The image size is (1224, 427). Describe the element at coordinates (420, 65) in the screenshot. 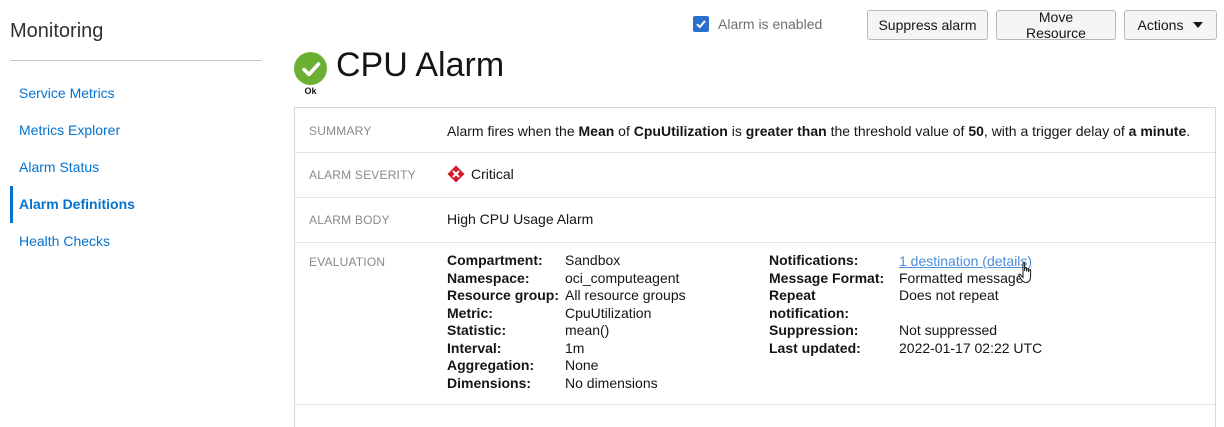

I see `page-title: CPU Alarm` at that location.